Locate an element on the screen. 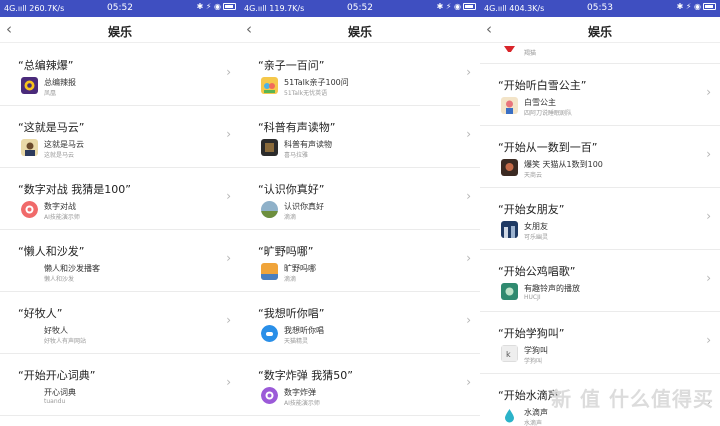 The height and width of the screenshot is (426, 720). blue-circle-icon is located at coordinates (269, 333).